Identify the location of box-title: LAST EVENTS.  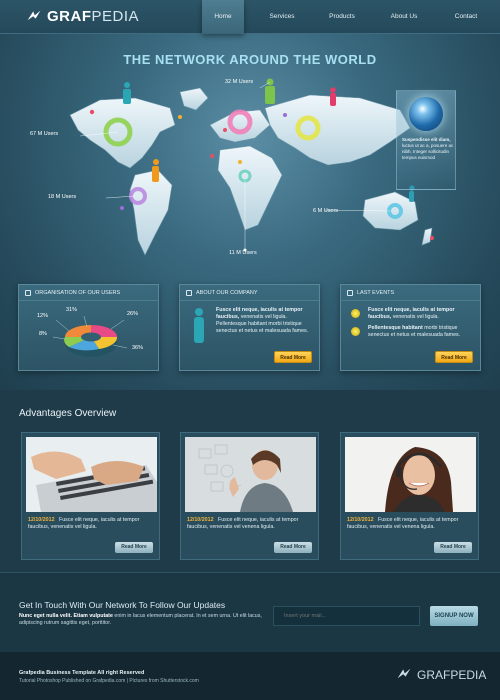
(376, 292).